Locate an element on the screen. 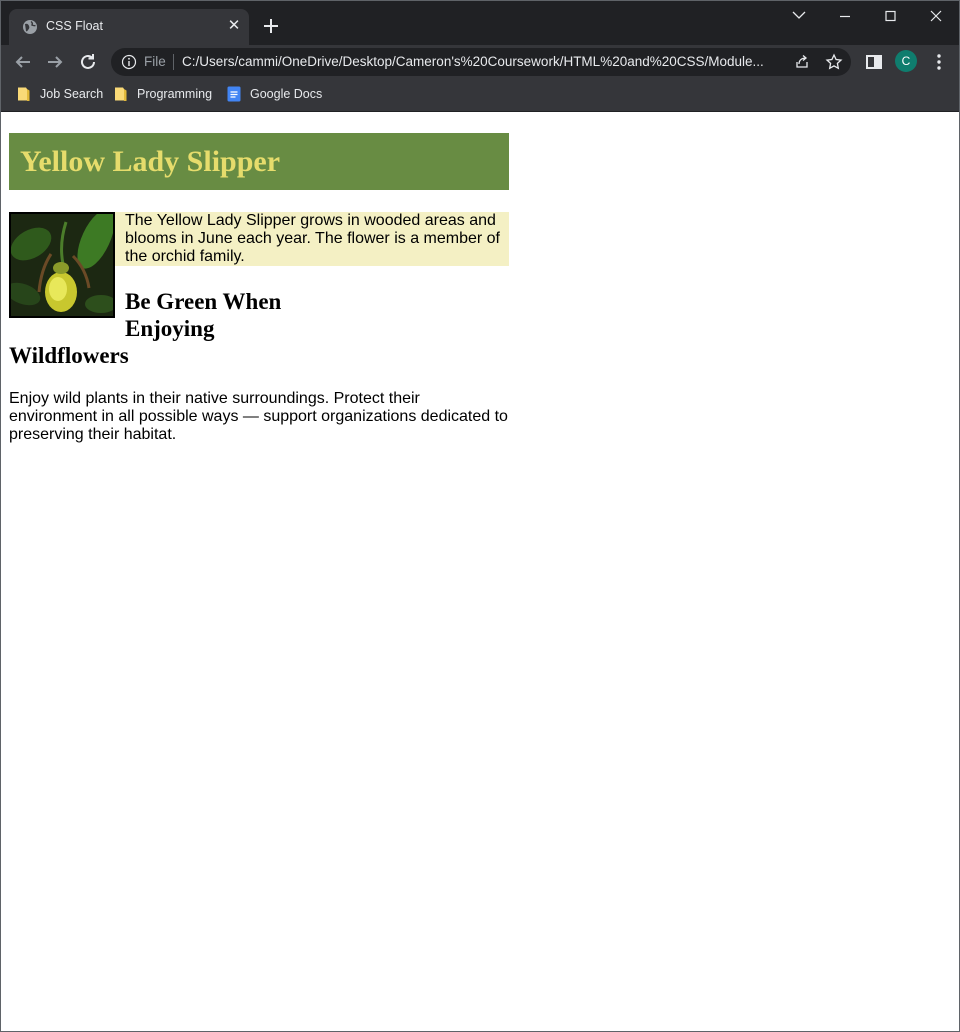  forward-icon is located at coordinates (55, 62).